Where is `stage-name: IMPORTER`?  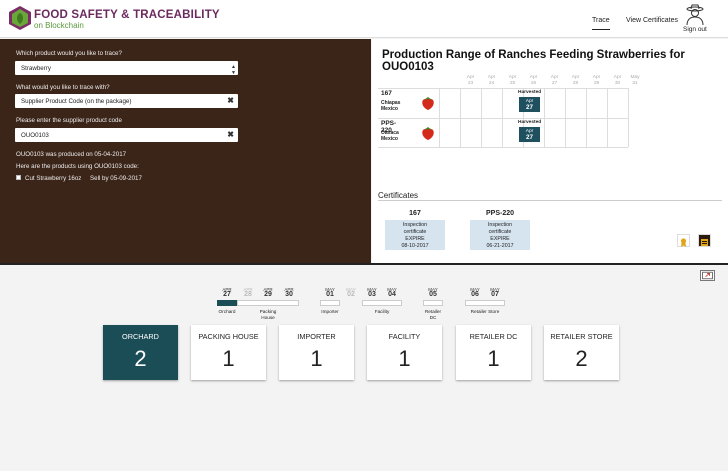 stage-name: IMPORTER is located at coordinates (316, 336).